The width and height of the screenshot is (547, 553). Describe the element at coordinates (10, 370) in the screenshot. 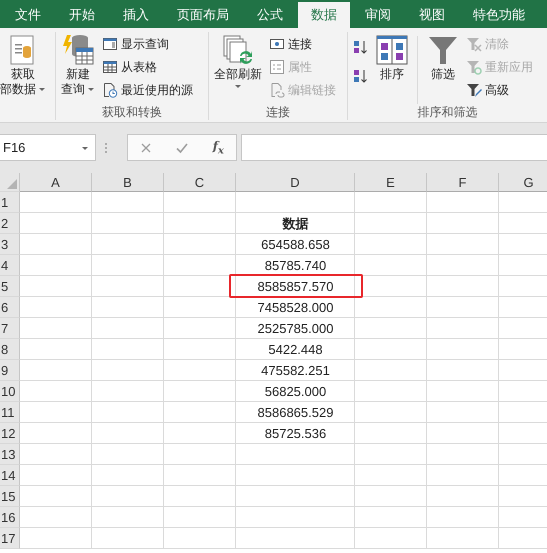

I see `row-header: 9` at that location.